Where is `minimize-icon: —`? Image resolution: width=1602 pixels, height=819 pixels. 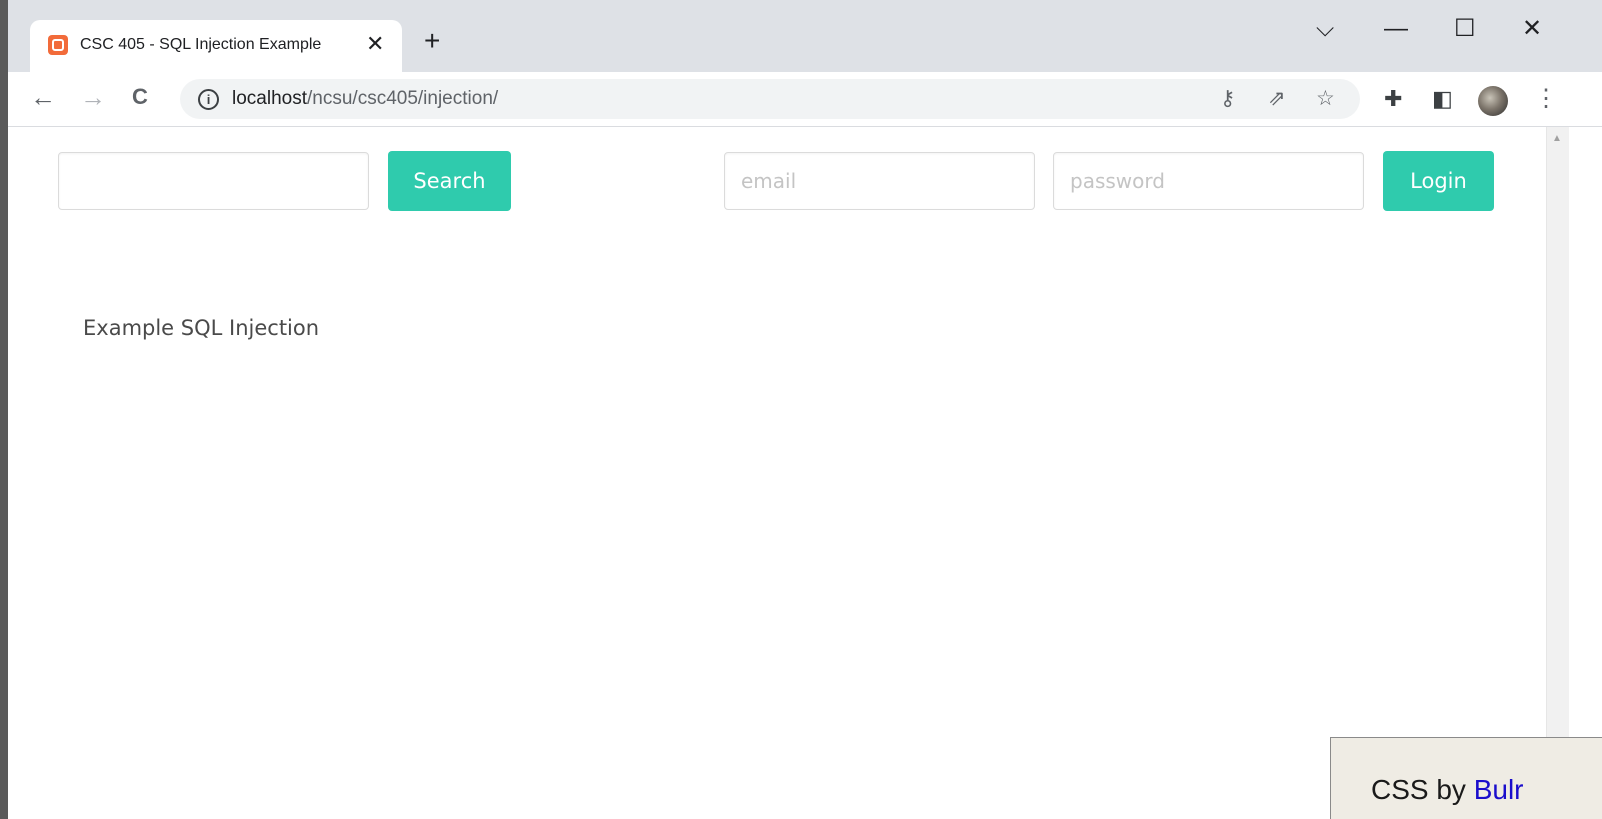
minimize-icon: — is located at coordinates (1396, 29).